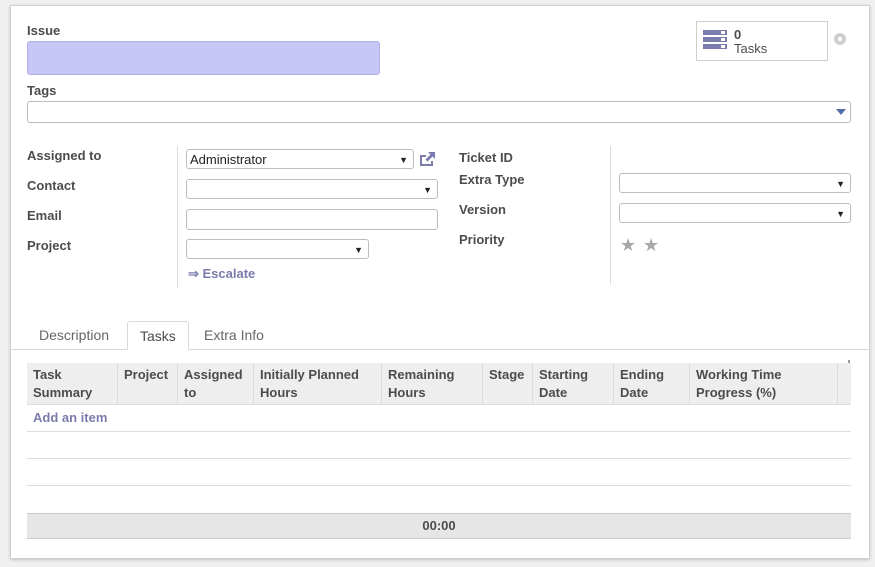 The width and height of the screenshot is (875, 567). What do you see at coordinates (147, 383) in the screenshot?
I see `column-header: Project` at bounding box center [147, 383].